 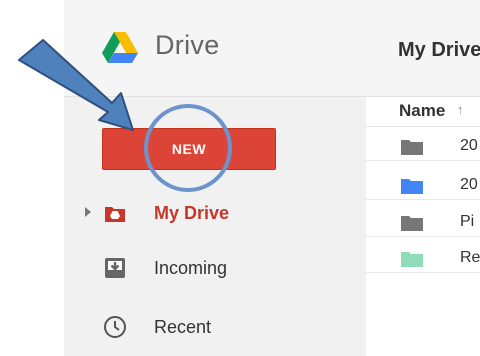 I want to click on file-list-header: Name ↑, so click(x=423, y=111).